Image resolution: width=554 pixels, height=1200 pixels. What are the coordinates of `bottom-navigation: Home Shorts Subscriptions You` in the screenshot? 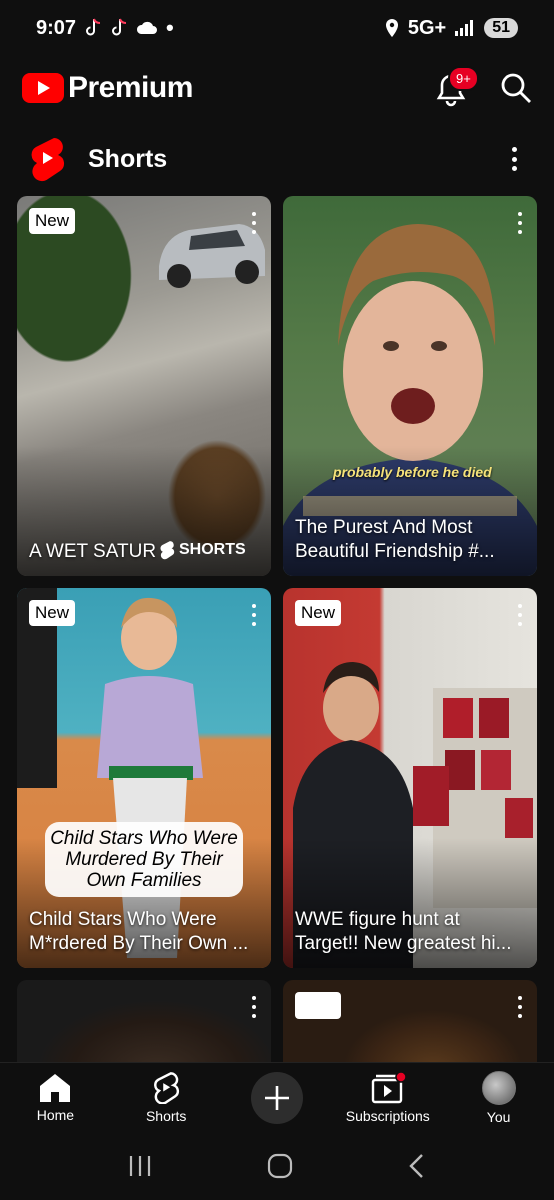 It's located at (277, 1097).